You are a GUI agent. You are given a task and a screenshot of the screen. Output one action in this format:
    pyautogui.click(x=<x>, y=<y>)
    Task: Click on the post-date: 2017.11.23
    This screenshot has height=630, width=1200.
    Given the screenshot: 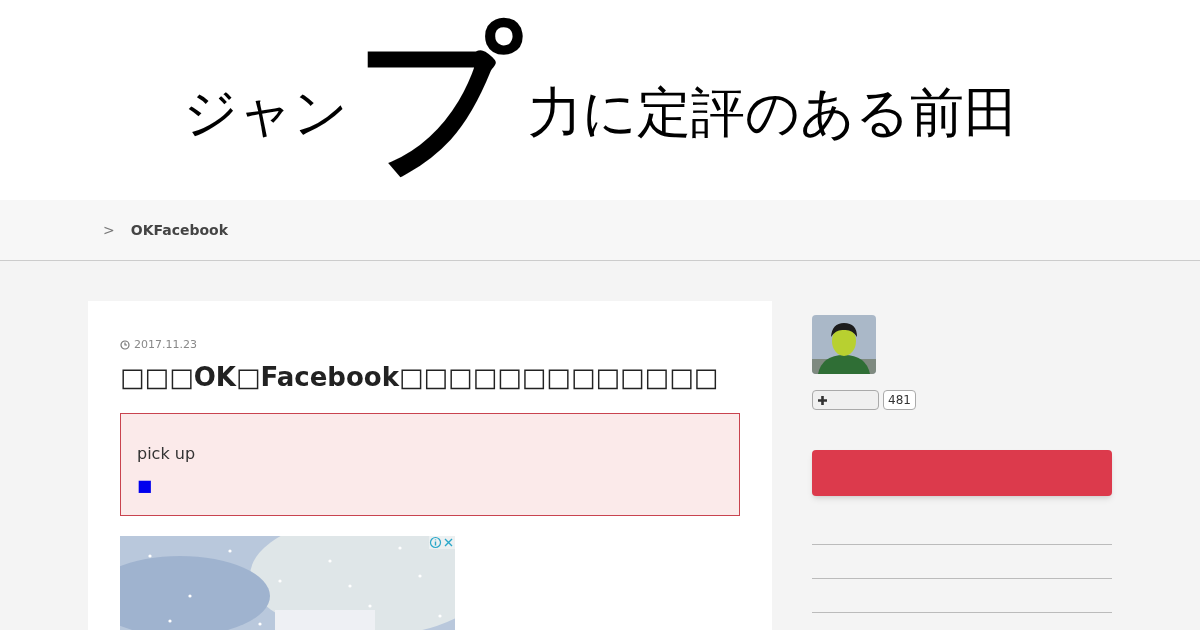 What is the action you would take?
    pyautogui.click(x=165, y=345)
    